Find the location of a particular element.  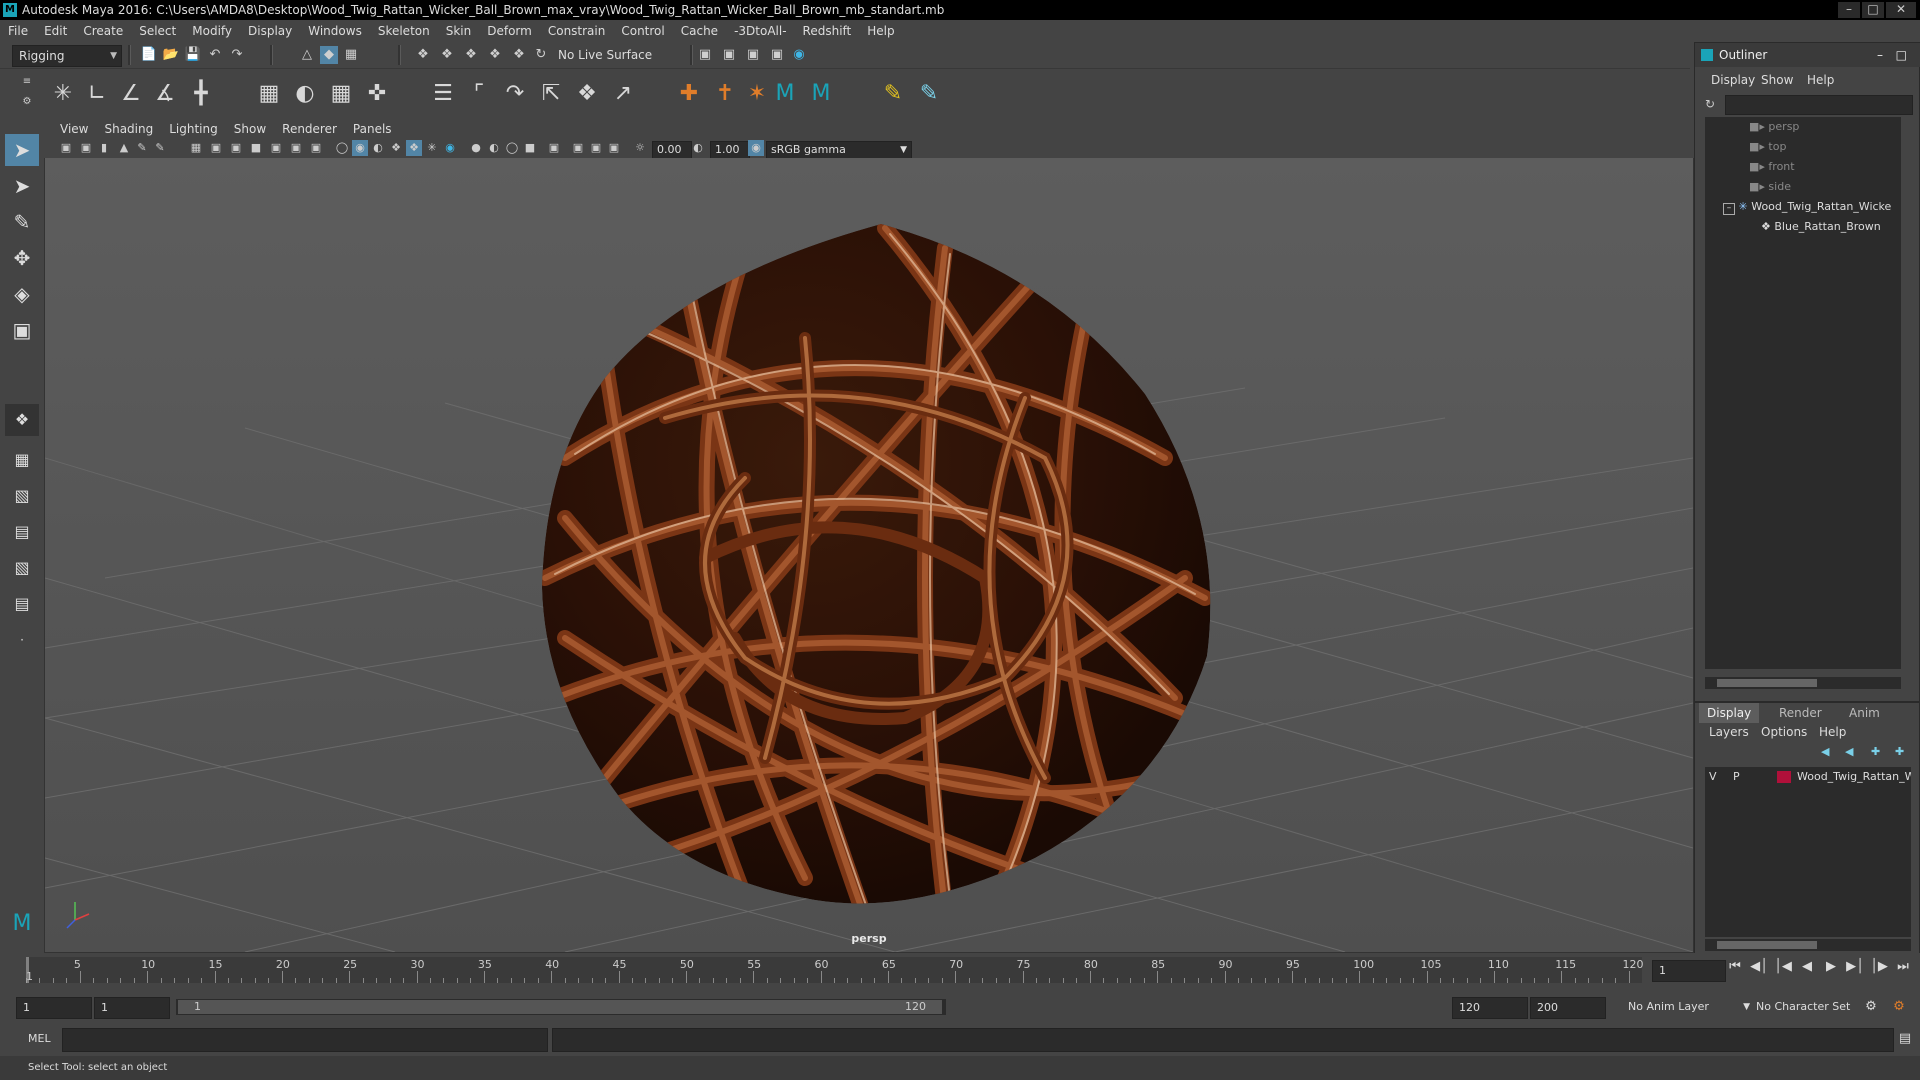

save-scene-icon: 💾 is located at coordinates (193, 55).